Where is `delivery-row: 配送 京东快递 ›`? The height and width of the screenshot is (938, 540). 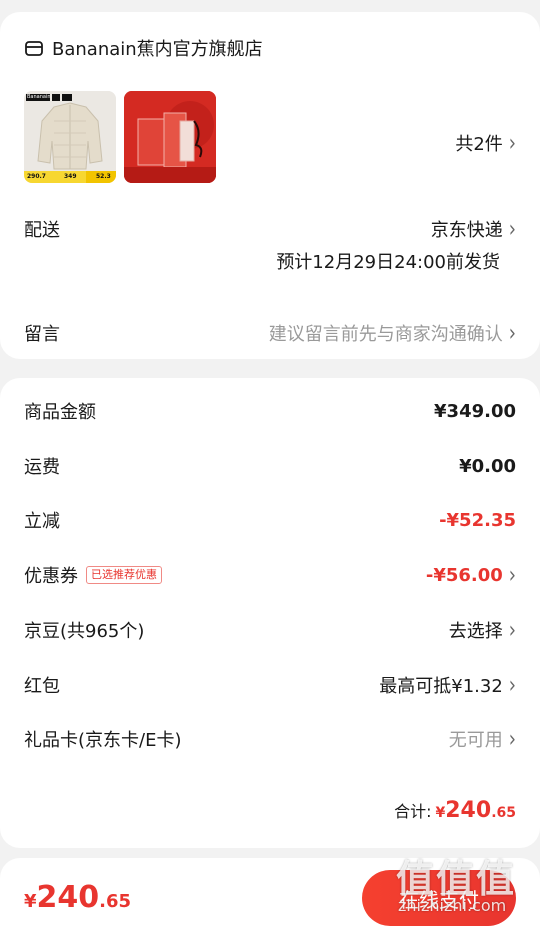
delivery-row: 配送 京东快递 › is located at coordinates (270, 229).